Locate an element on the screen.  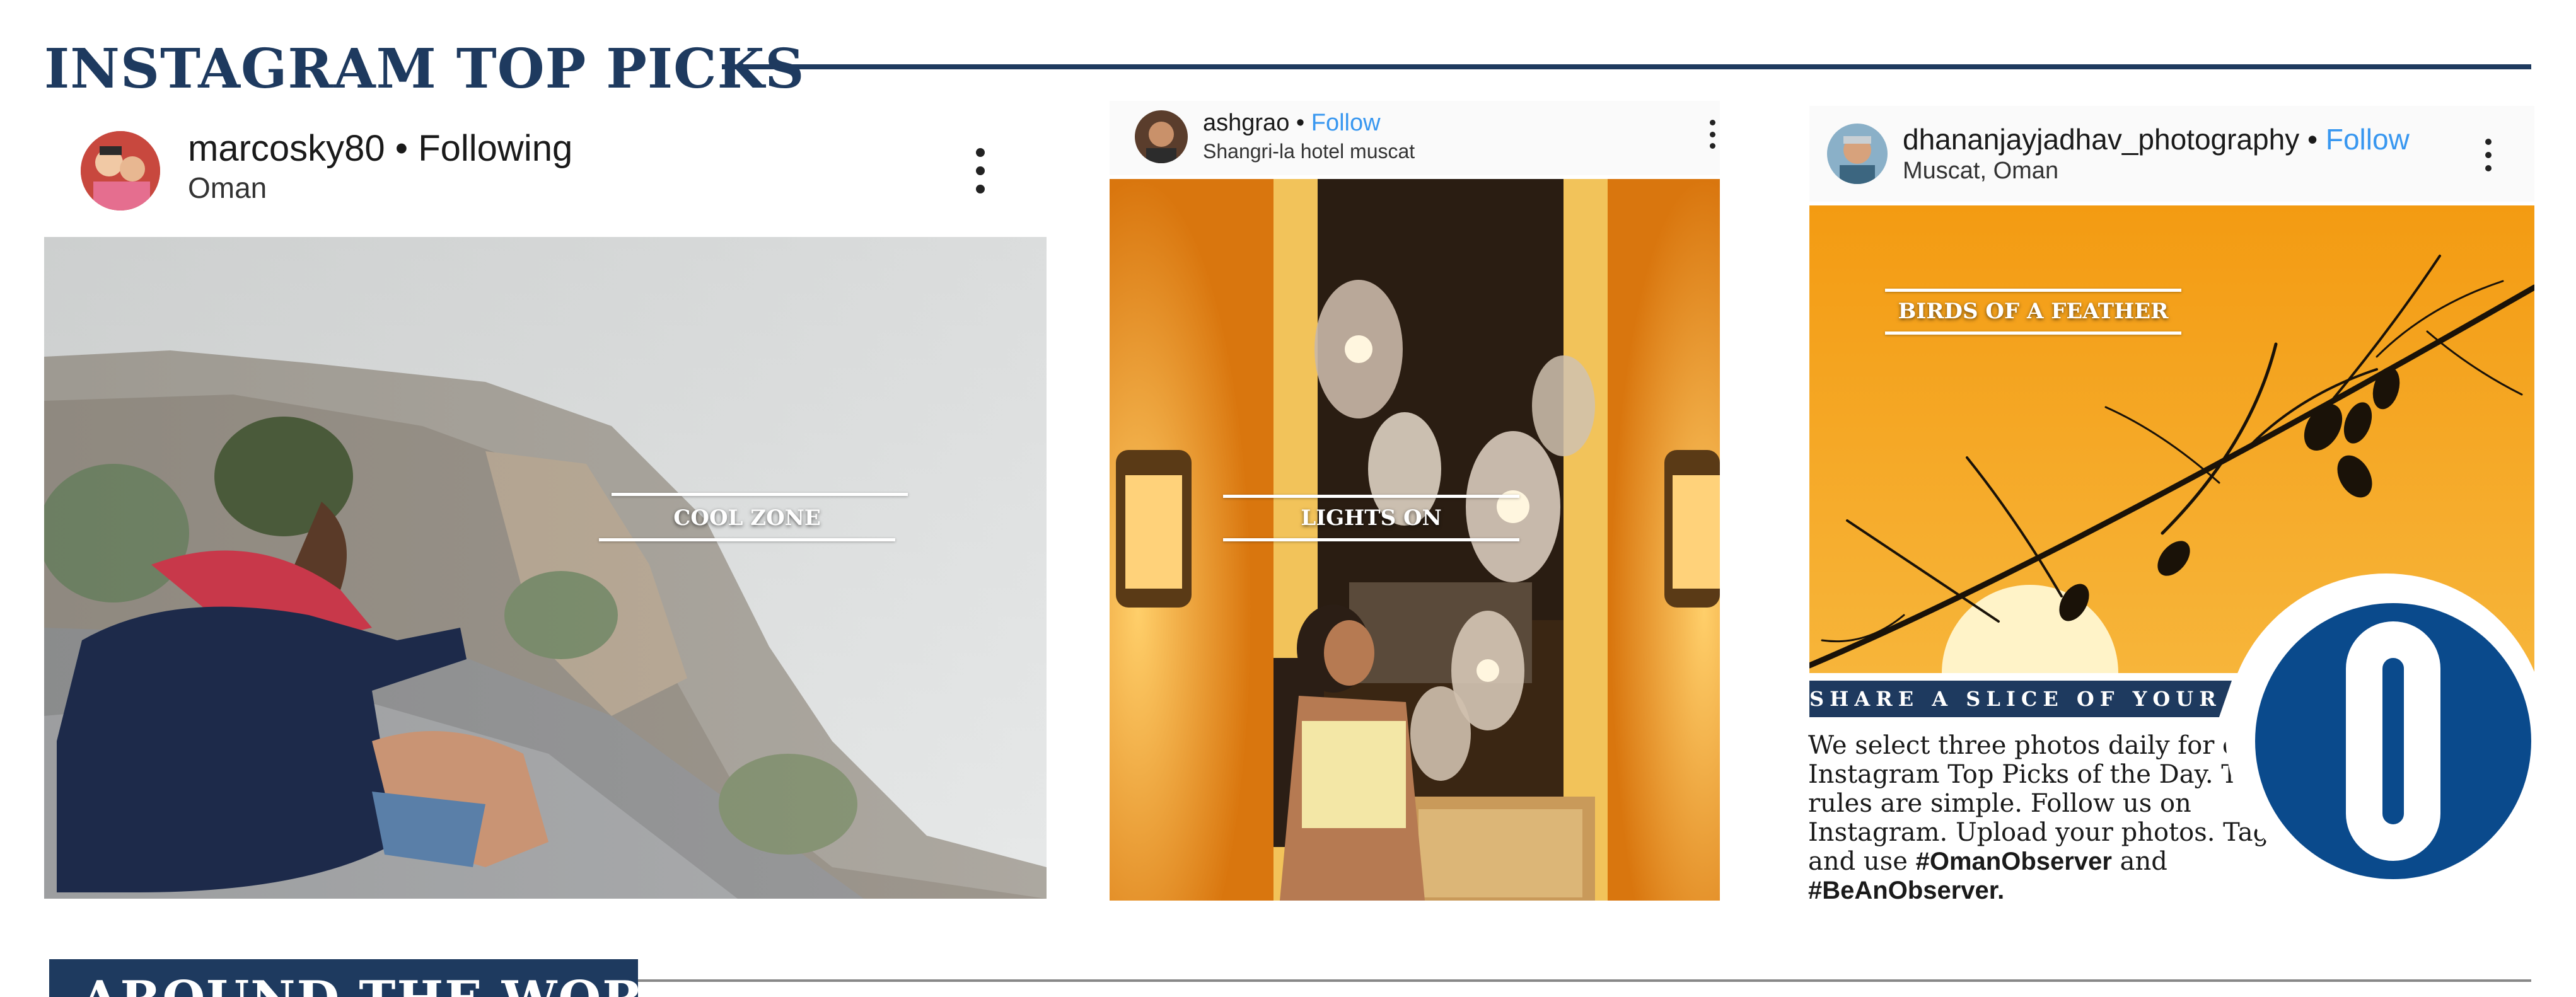
photo-caption: LIGHTS ON is located at coordinates (1371, 518).